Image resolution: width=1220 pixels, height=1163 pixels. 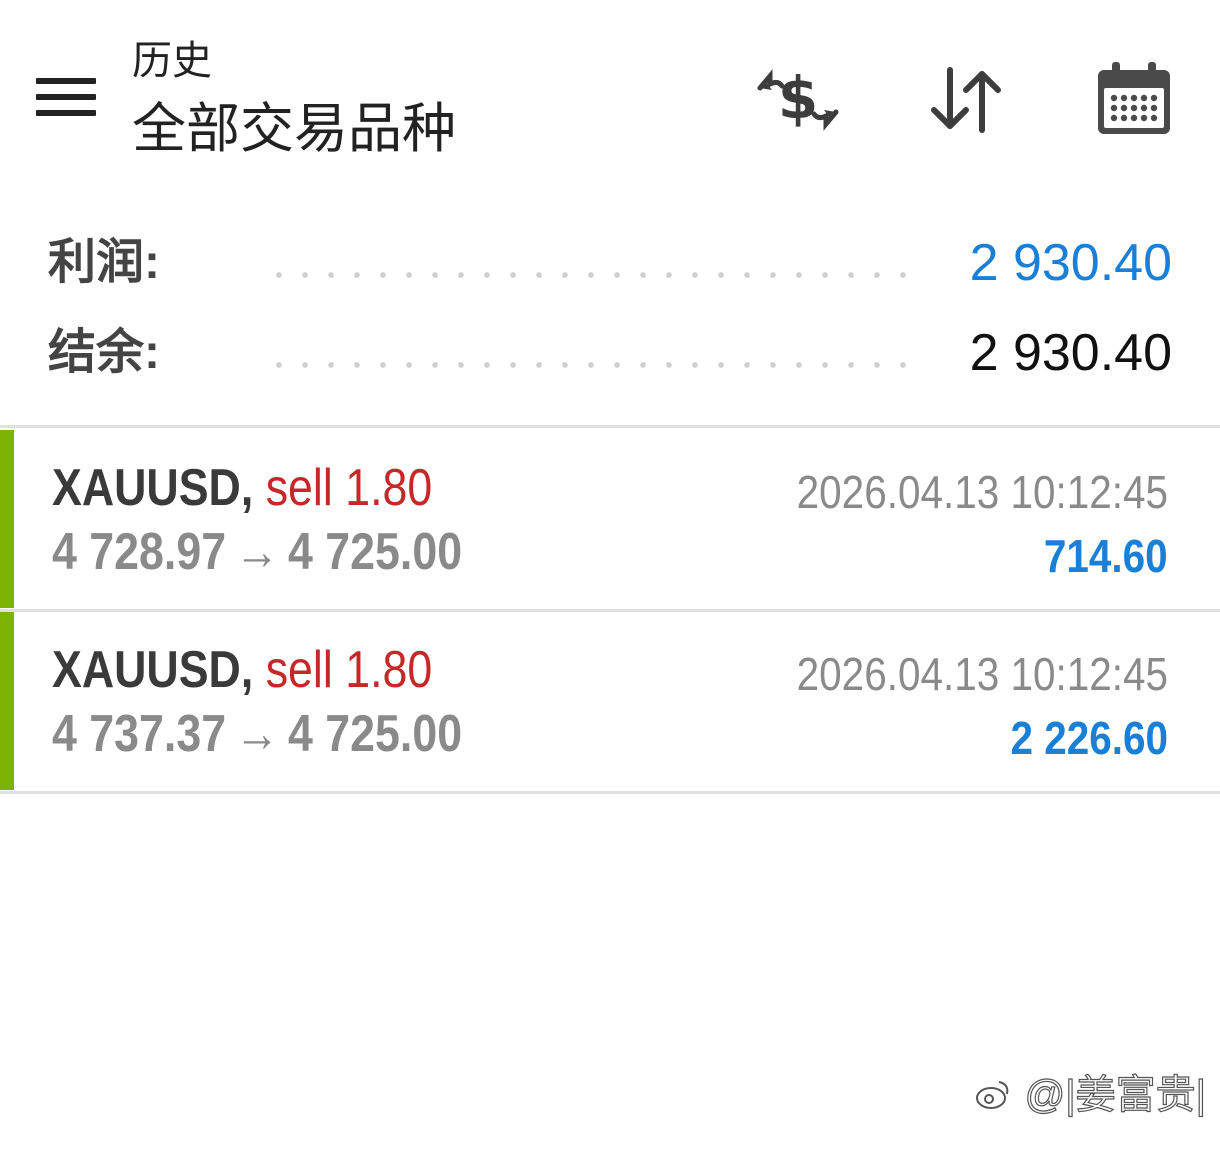 What do you see at coordinates (966, 100) in the screenshot?
I see `sort-icon` at bounding box center [966, 100].